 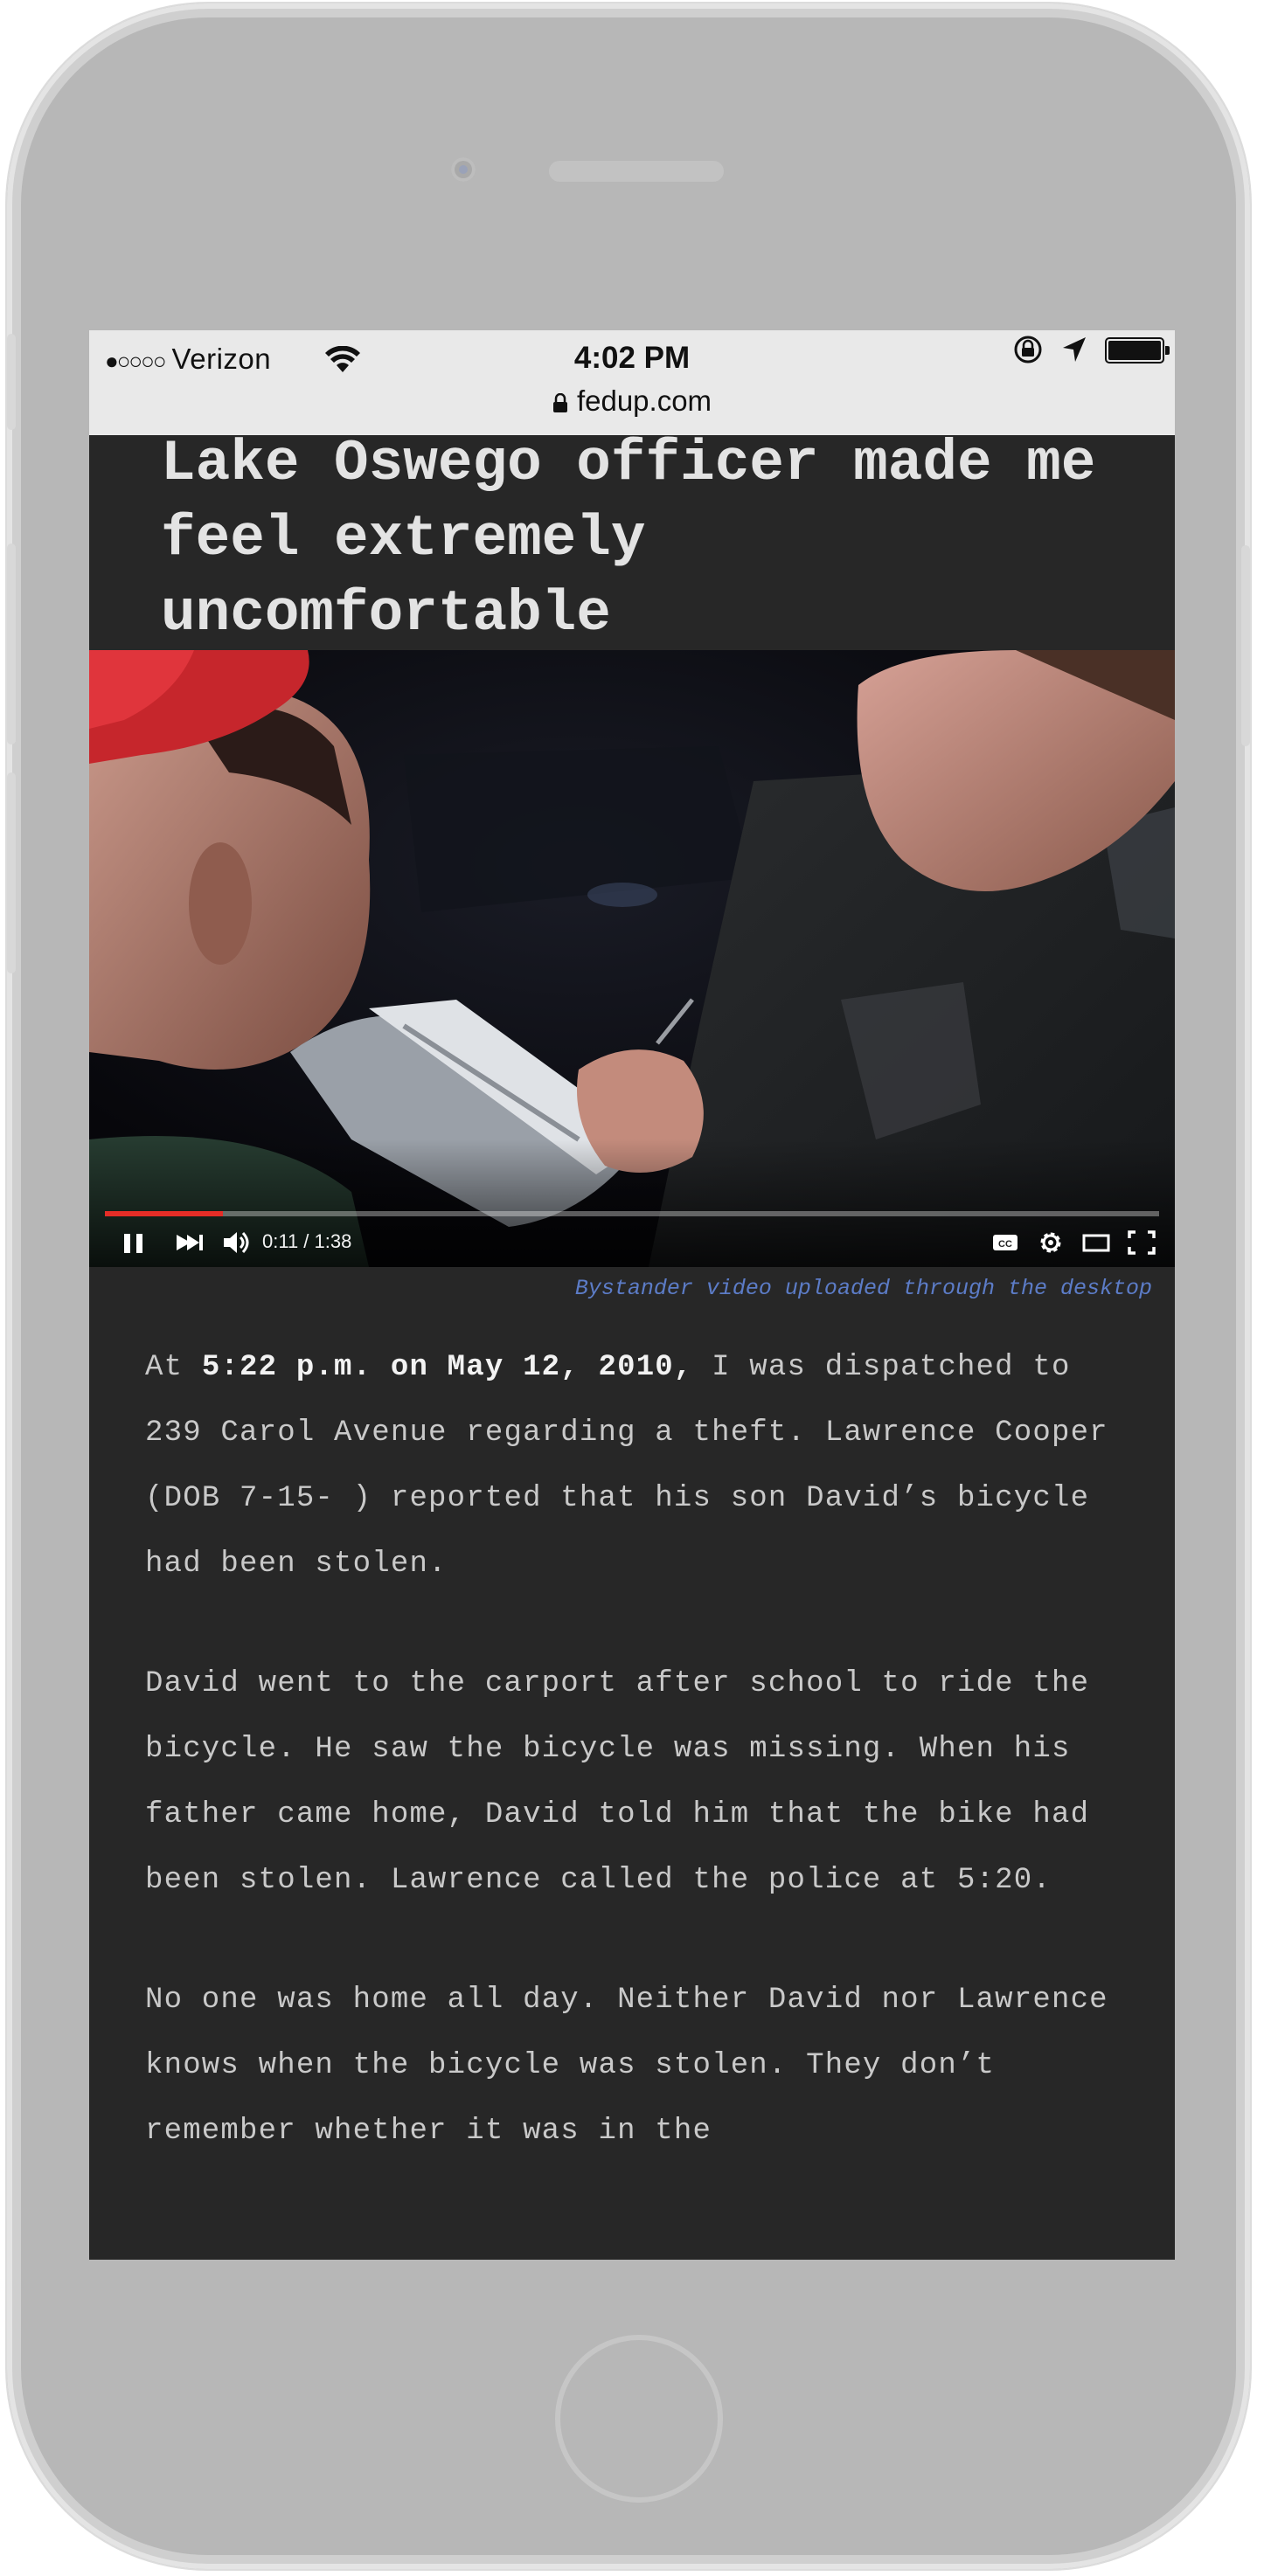 I want to click on cc-icon: CC, so click(x=1005, y=1242).